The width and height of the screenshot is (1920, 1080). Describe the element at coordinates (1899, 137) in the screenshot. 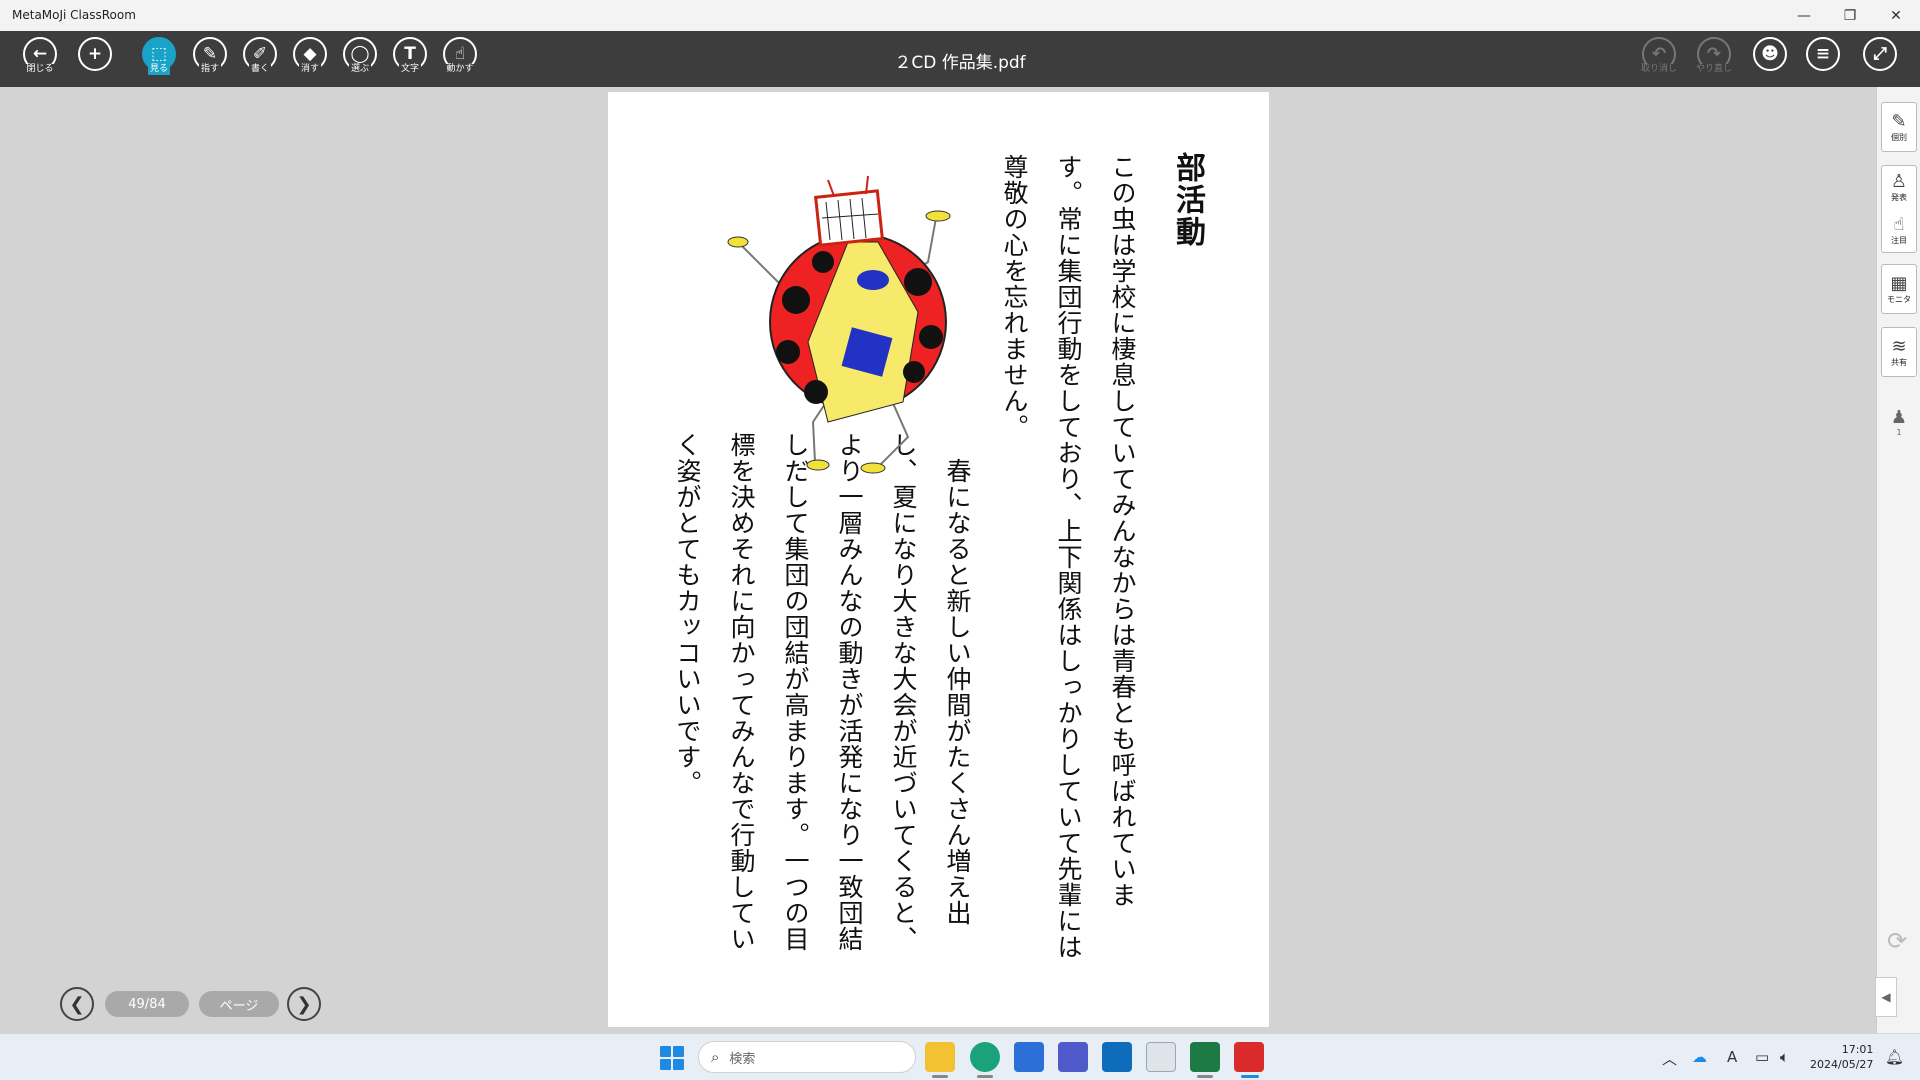

I see `individual-label: 個別` at that location.